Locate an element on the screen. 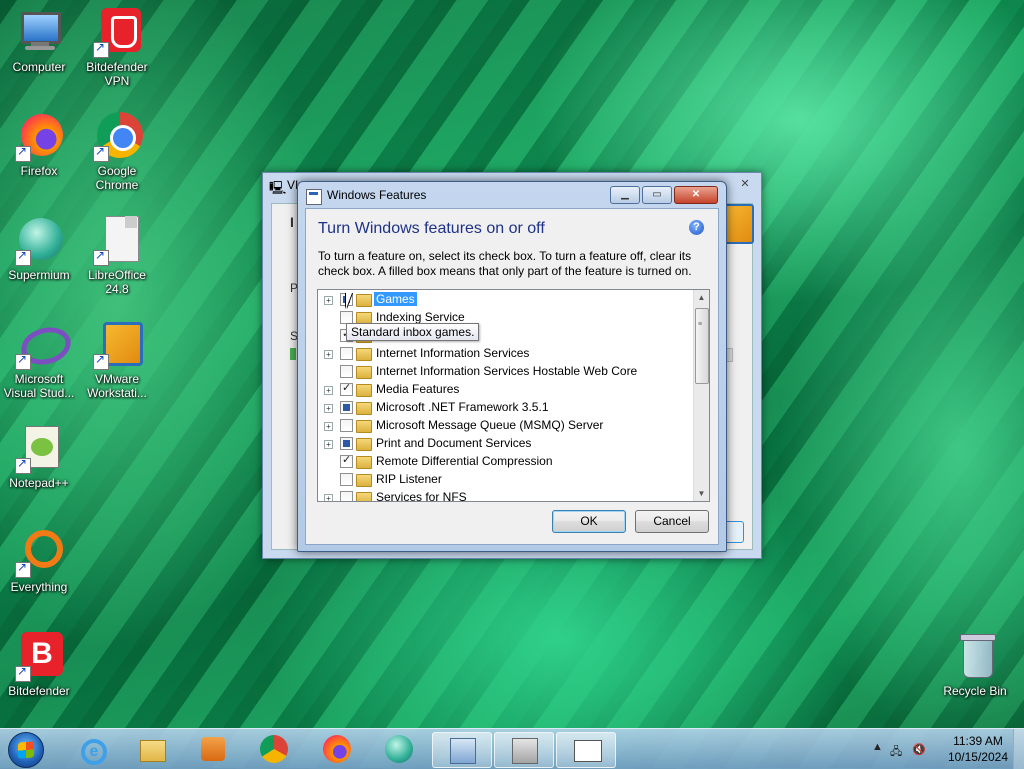  show-desktop-button is located at coordinates (1018, 749).